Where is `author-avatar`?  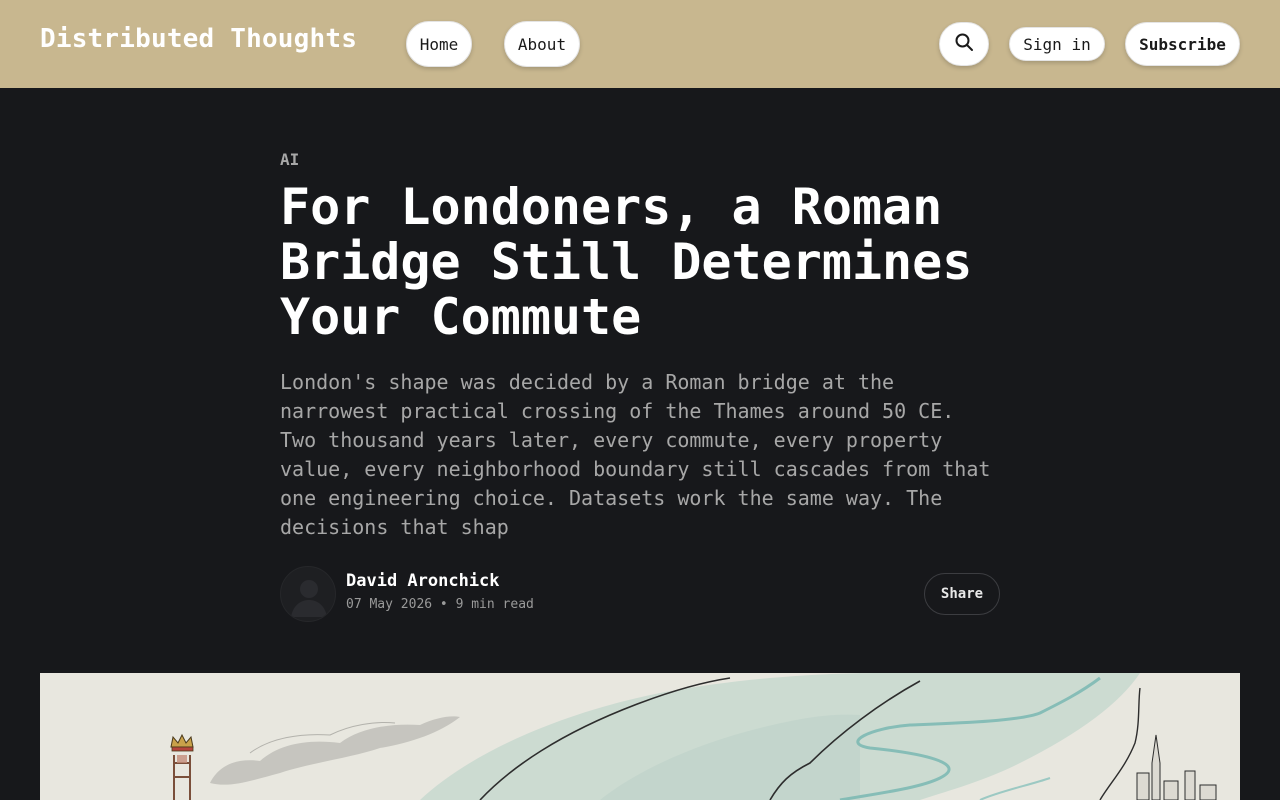 author-avatar is located at coordinates (308, 594).